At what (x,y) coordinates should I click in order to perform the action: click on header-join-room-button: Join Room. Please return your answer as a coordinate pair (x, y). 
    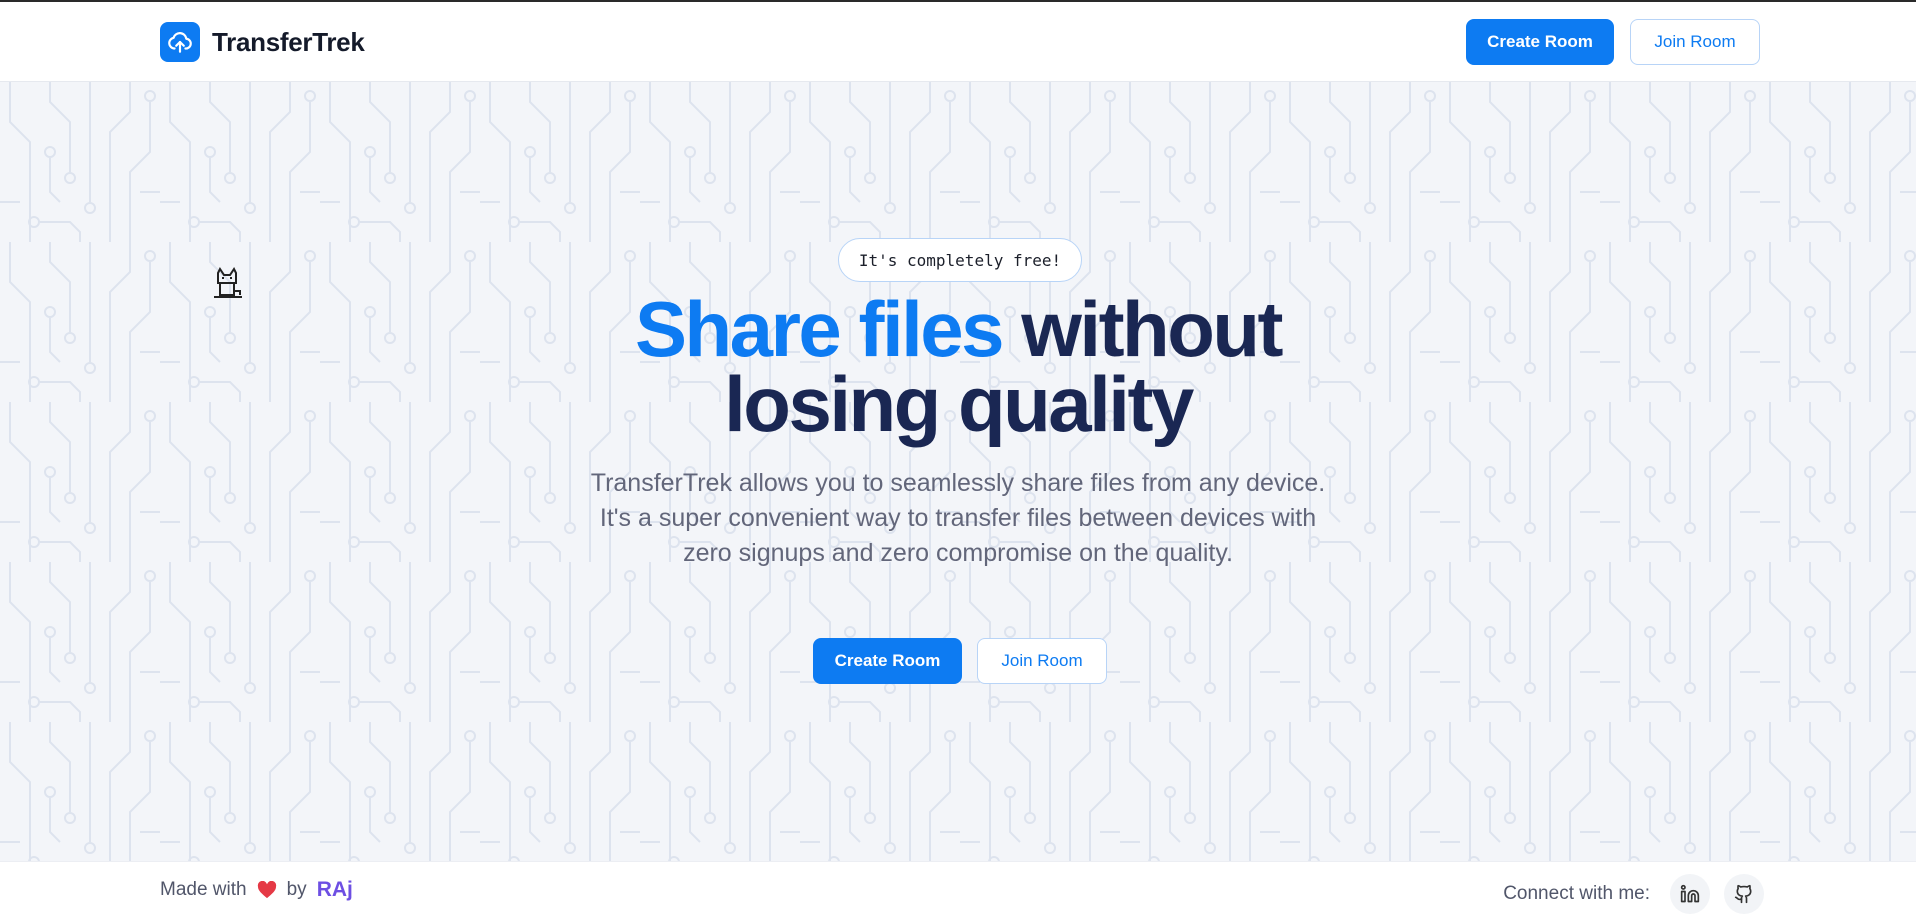
    Looking at the image, I should click on (1695, 42).